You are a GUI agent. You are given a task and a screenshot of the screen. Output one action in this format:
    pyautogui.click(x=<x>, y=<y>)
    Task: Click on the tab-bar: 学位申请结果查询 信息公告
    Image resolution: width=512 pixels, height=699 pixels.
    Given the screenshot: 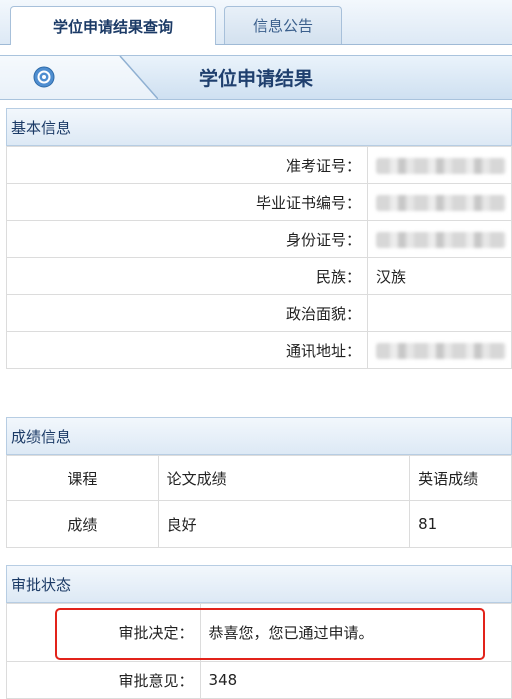 What is the action you would take?
    pyautogui.click(x=256, y=22)
    